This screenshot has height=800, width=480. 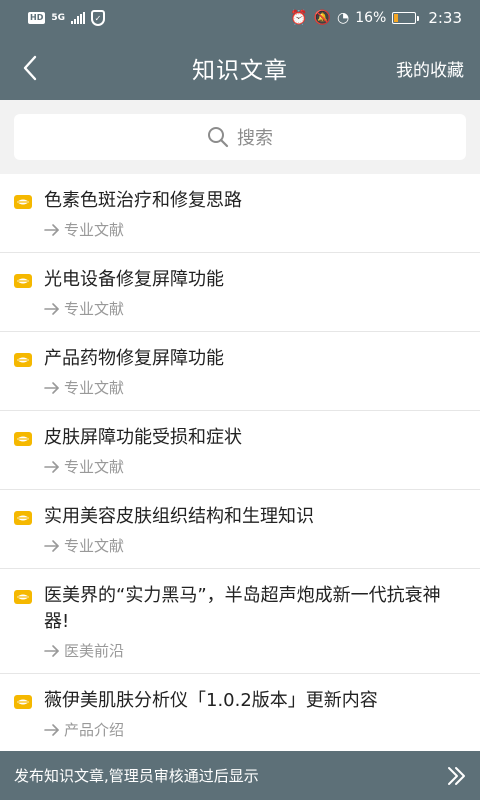 I want to click on article-title: 皮肤屏障功能受损和症状, so click(x=143, y=437).